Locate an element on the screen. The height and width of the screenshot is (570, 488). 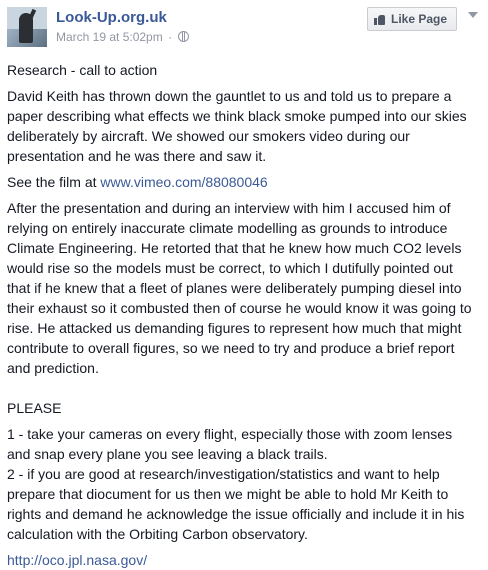
oco-link: http://oco.jpl.nasa.gov/ is located at coordinates (77, 560).